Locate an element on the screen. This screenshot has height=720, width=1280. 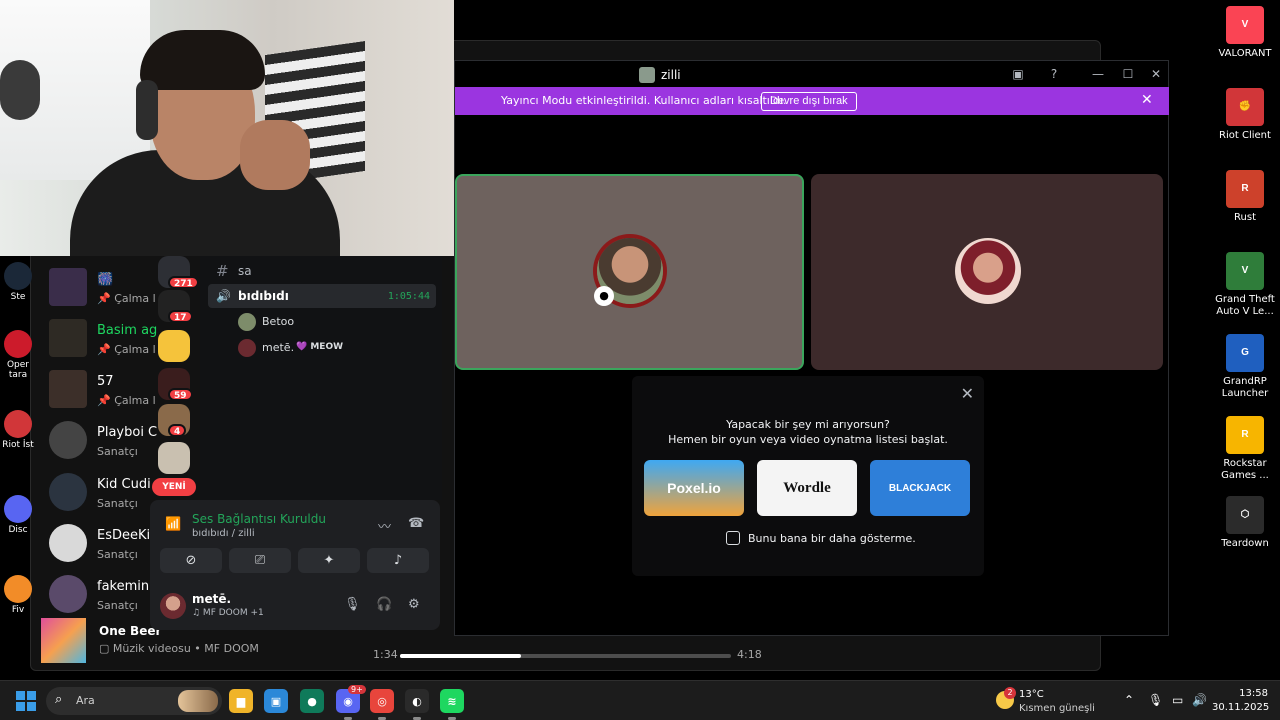
webcam-person-hair is located at coordinates (202, 60).